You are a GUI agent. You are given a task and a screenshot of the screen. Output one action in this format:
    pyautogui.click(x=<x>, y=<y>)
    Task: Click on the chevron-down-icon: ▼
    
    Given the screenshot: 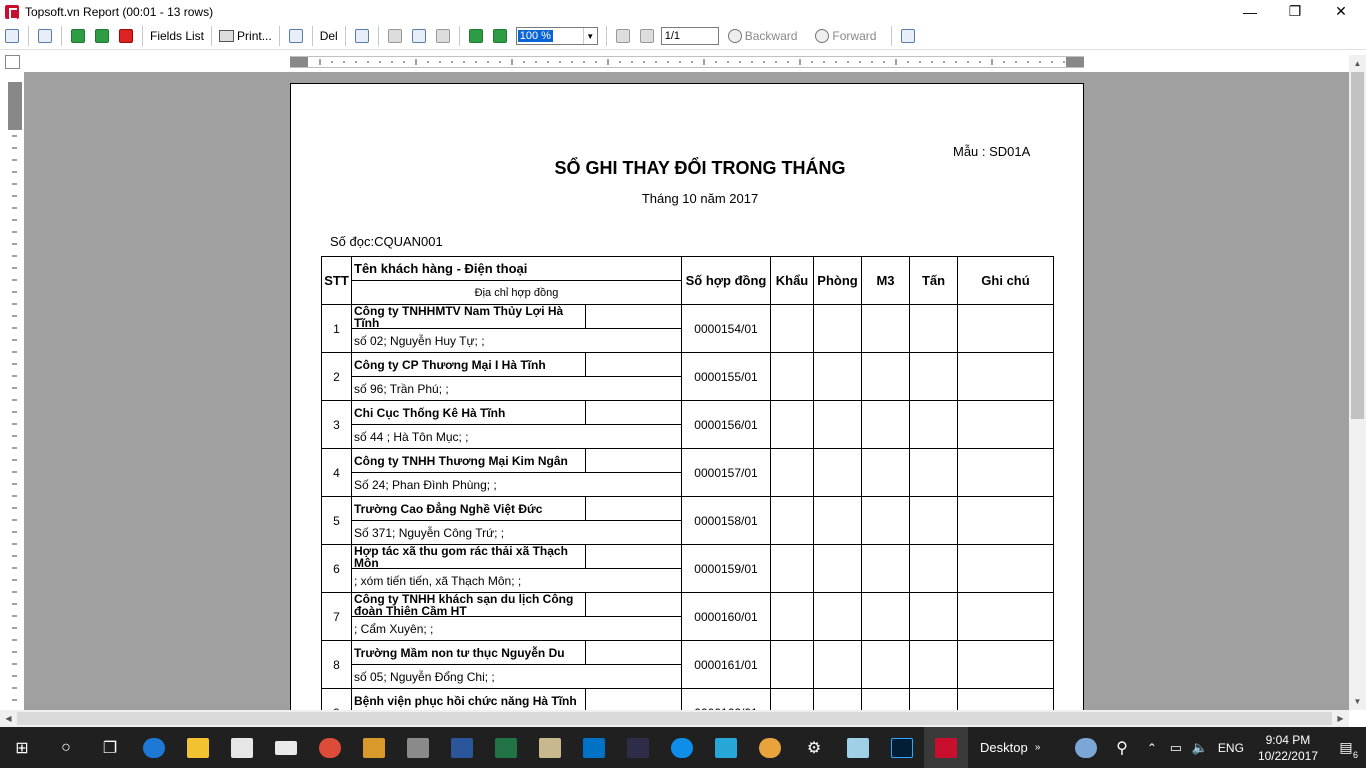 What is the action you would take?
    pyautogui.click(x=589, y=36)
    